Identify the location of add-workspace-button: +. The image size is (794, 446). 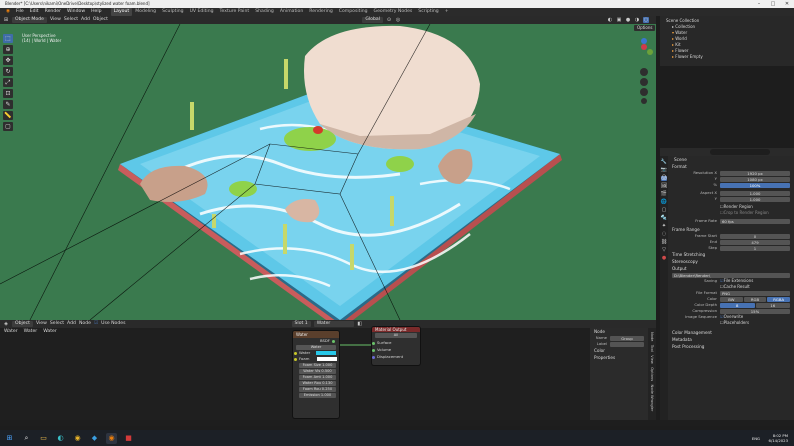
(447, 12).